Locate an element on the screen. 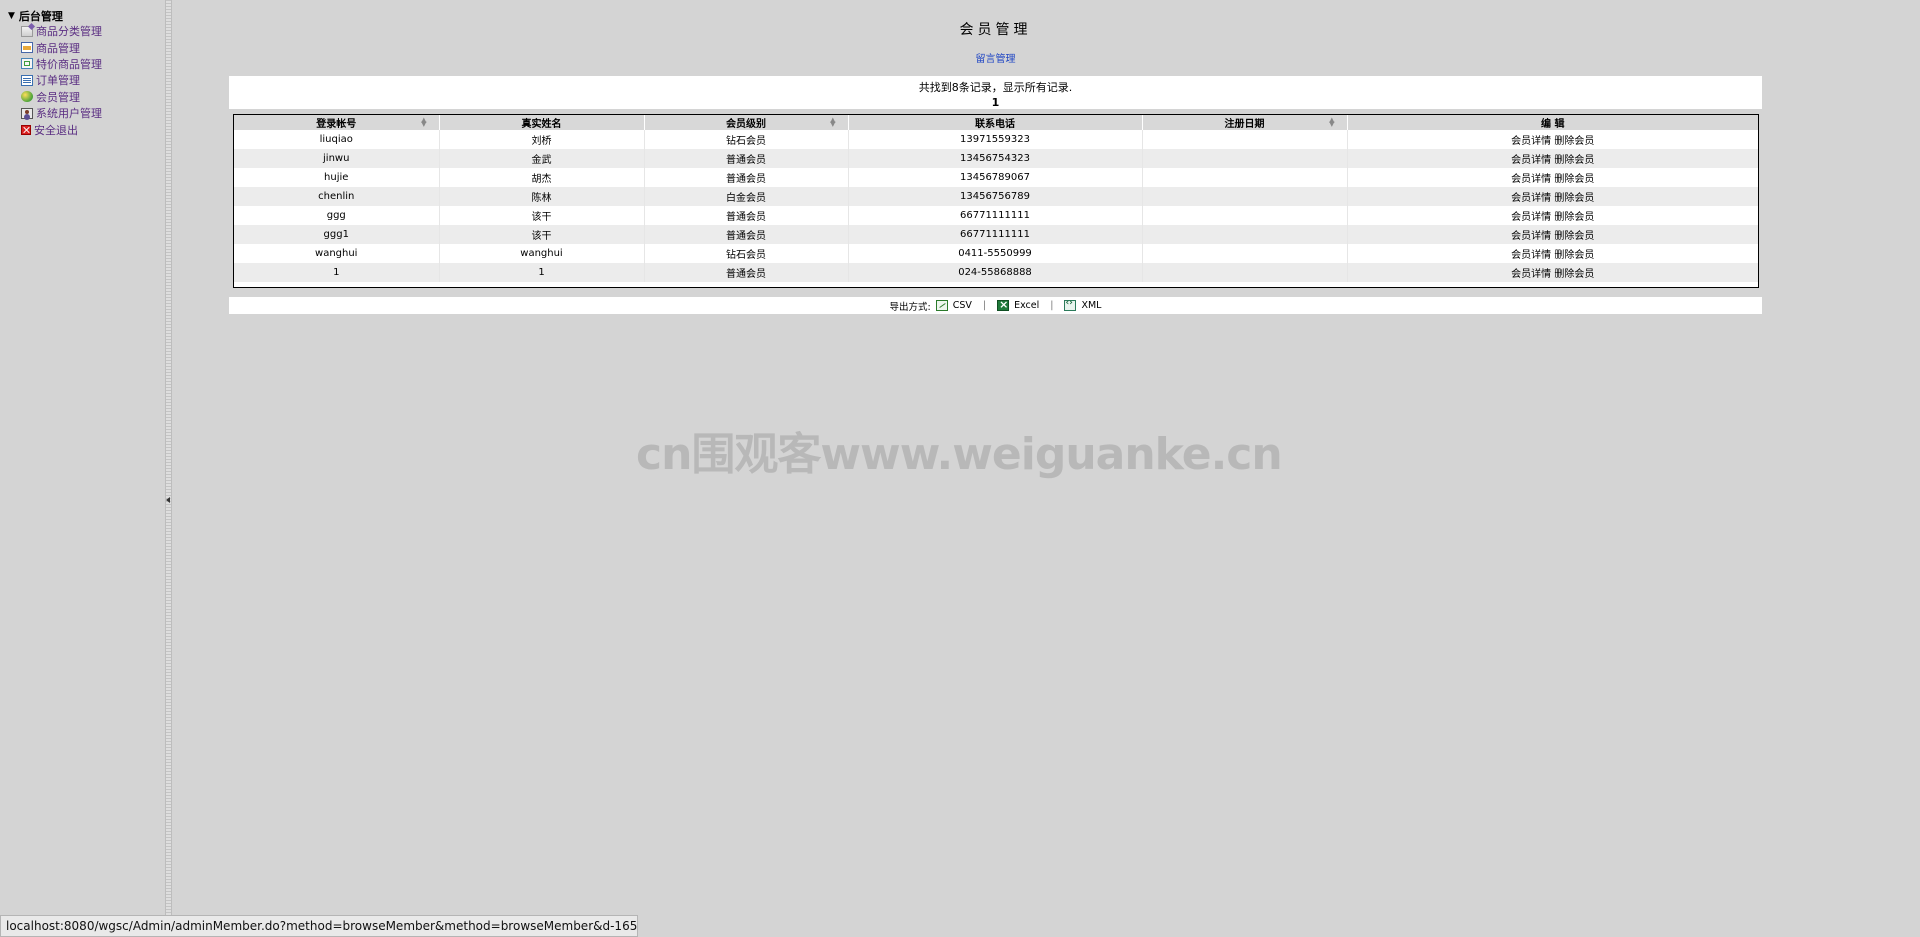 The width and height of the screenshot is (1920, 937). table-row: chenlin 陈林 白金会员 13456756789 会员详情 删除会员 is located at coordinates (996, 196).